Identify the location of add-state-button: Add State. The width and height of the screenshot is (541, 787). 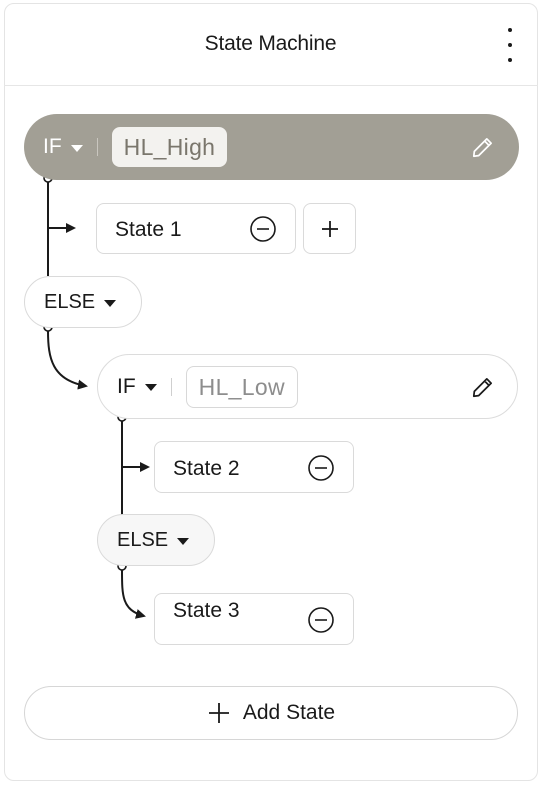
(271, 713).